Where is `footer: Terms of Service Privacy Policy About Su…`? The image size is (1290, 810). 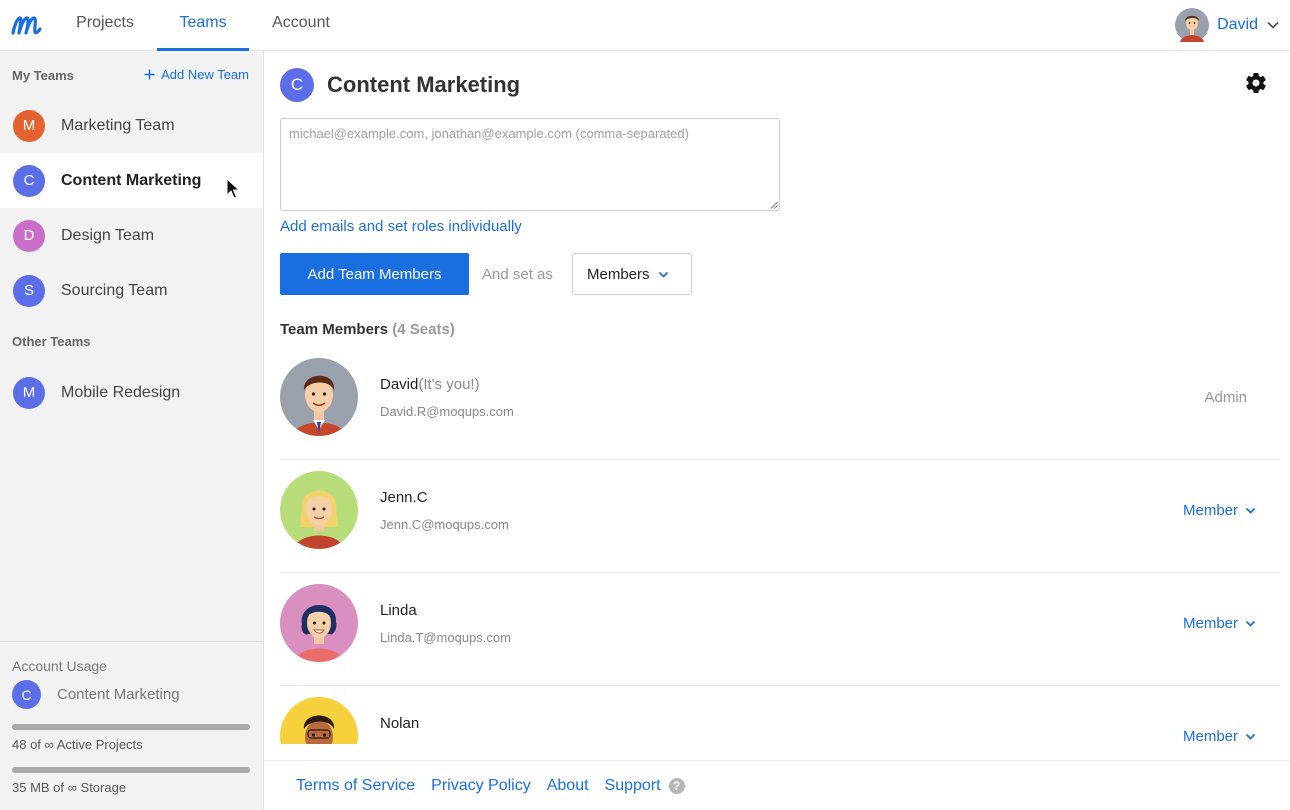 footer: Terms of Service Privacy Policy About Su… is located at coordinates (777, 785).